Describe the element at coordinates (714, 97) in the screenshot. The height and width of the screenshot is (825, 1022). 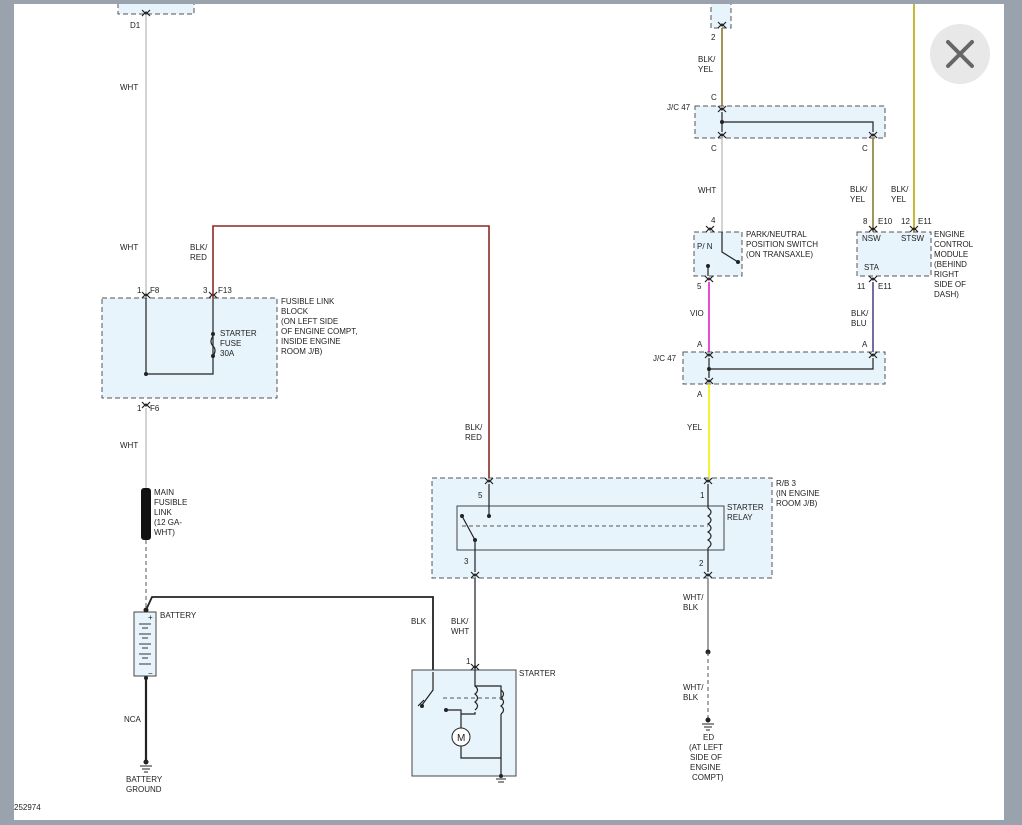
I see `jc-pin-c1: C` at that location.